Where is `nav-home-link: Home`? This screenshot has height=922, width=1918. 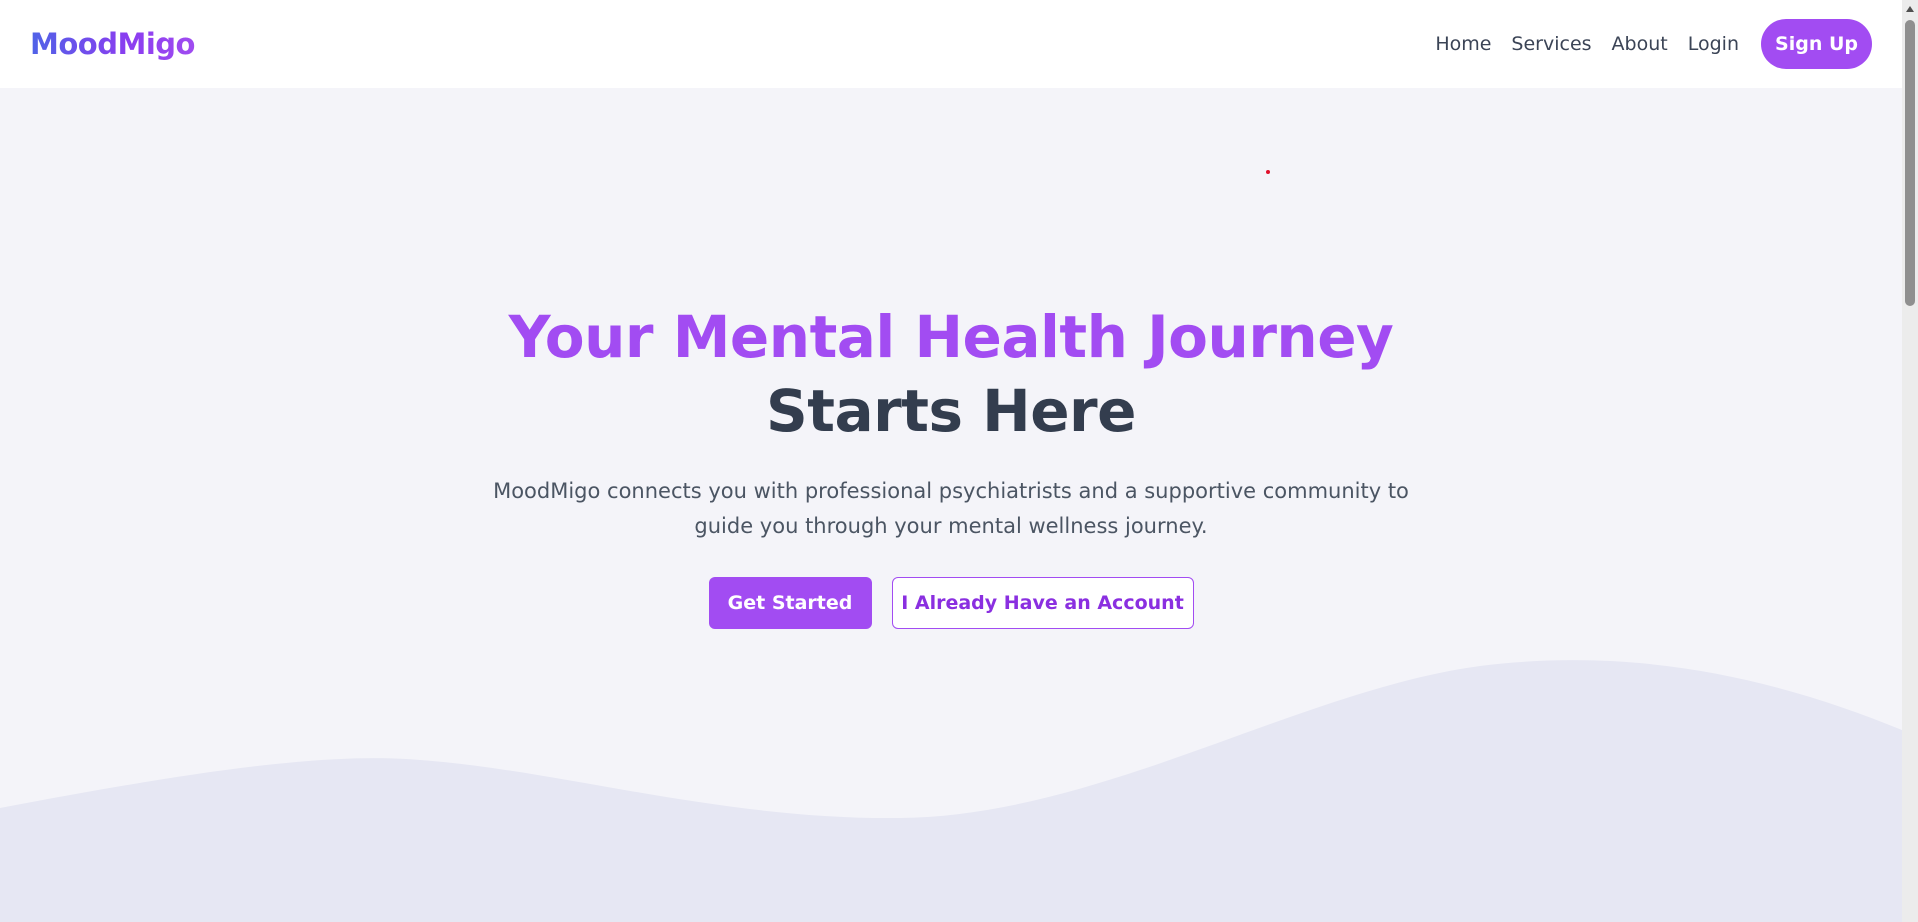 nav-home-link: Home is located at coordinates (1463, 44).